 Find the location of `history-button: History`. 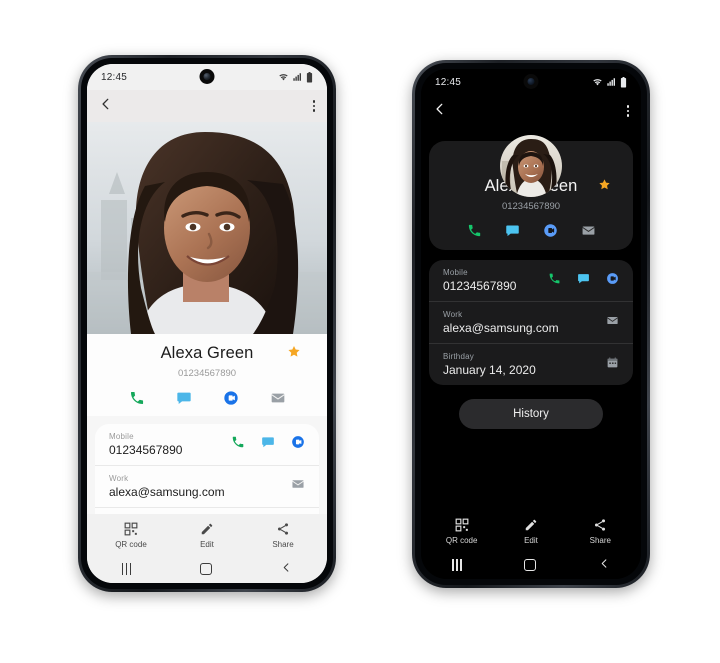

history-button: History is located at coordinates (531, 414).